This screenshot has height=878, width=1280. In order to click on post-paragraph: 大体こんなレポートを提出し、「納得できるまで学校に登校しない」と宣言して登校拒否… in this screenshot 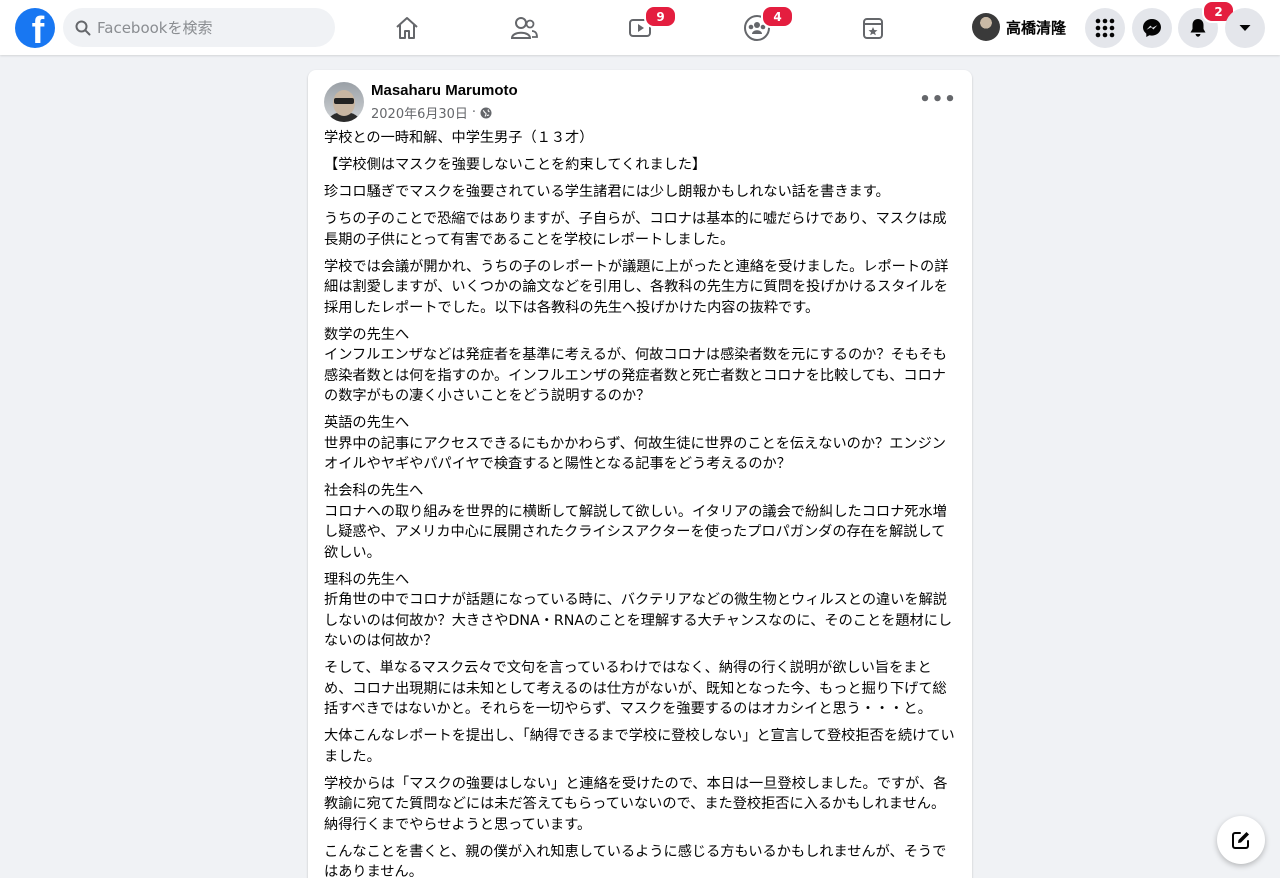, I will do `click(639, 746)`.